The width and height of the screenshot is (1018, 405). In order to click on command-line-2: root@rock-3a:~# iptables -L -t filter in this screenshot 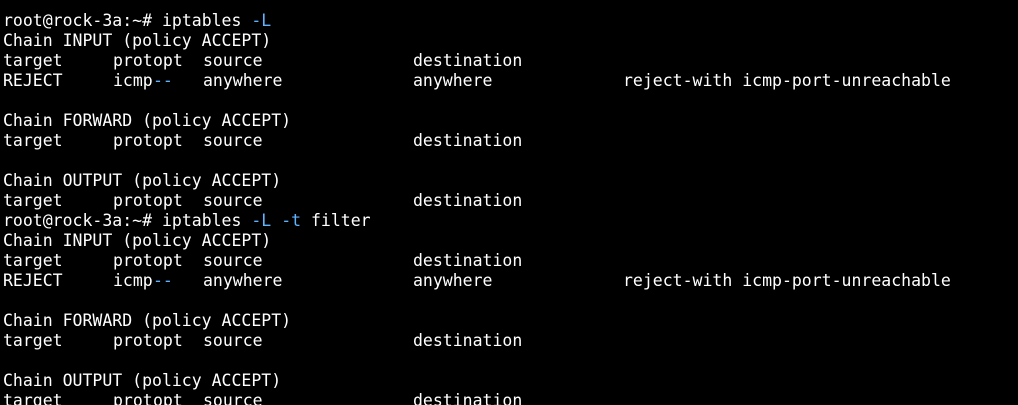, I will do `click(510, 221)`.